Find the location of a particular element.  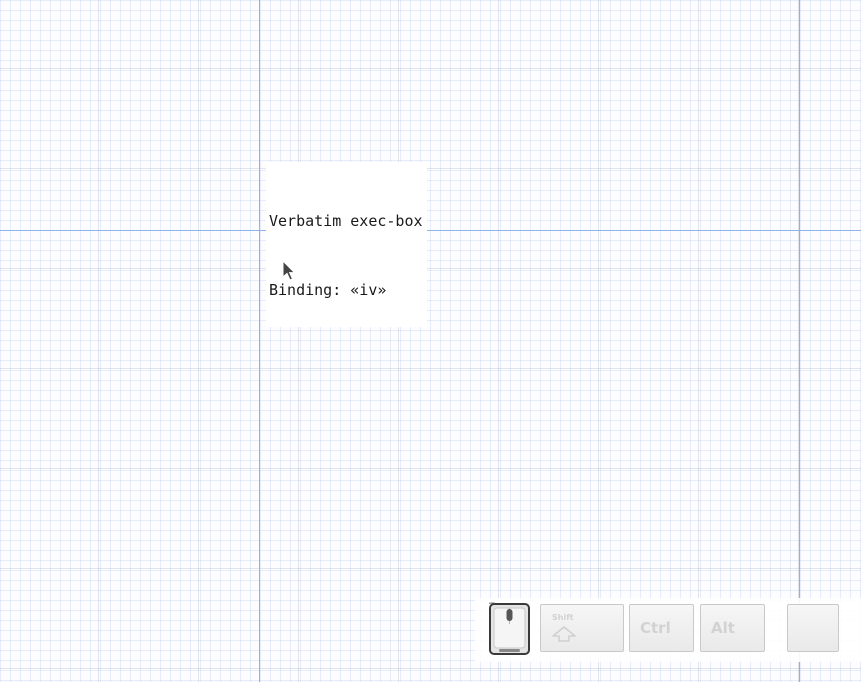

guide-line-vertical-right is located at coordinates (799, 341).